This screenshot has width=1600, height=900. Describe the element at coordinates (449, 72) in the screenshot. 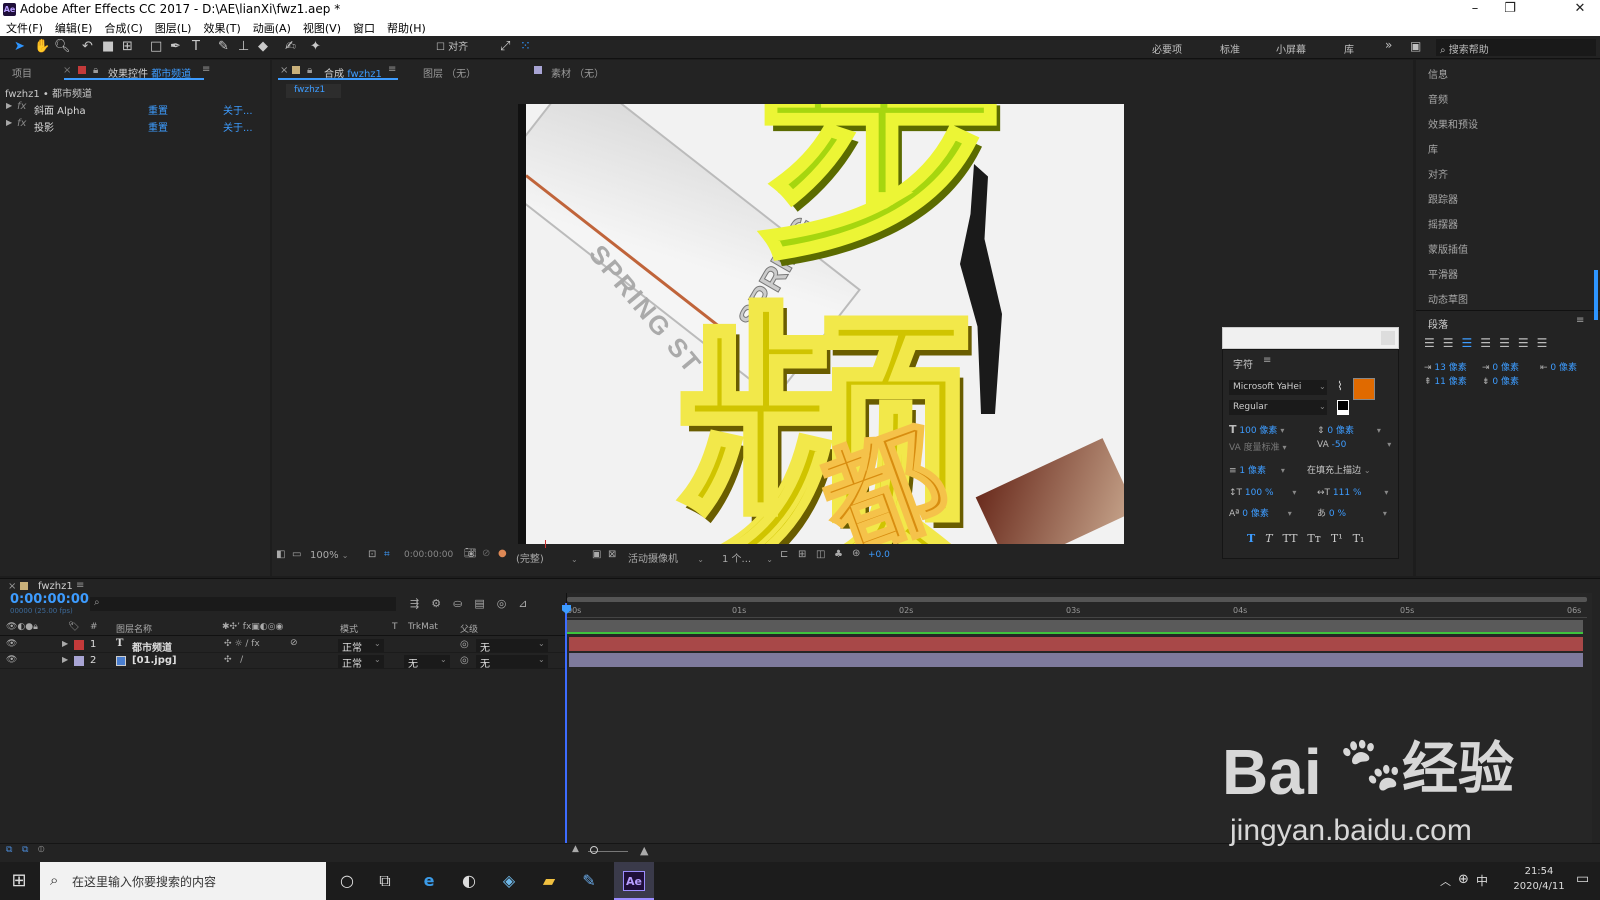

I see `tab-layer: 图层 （无）` at that location.